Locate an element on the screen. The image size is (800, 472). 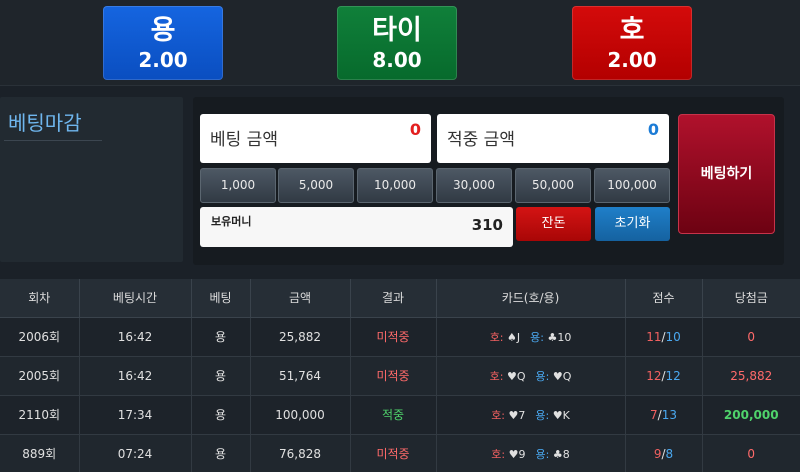
header-bet-time: 베팅시간 is located at coordinates (135, 298).